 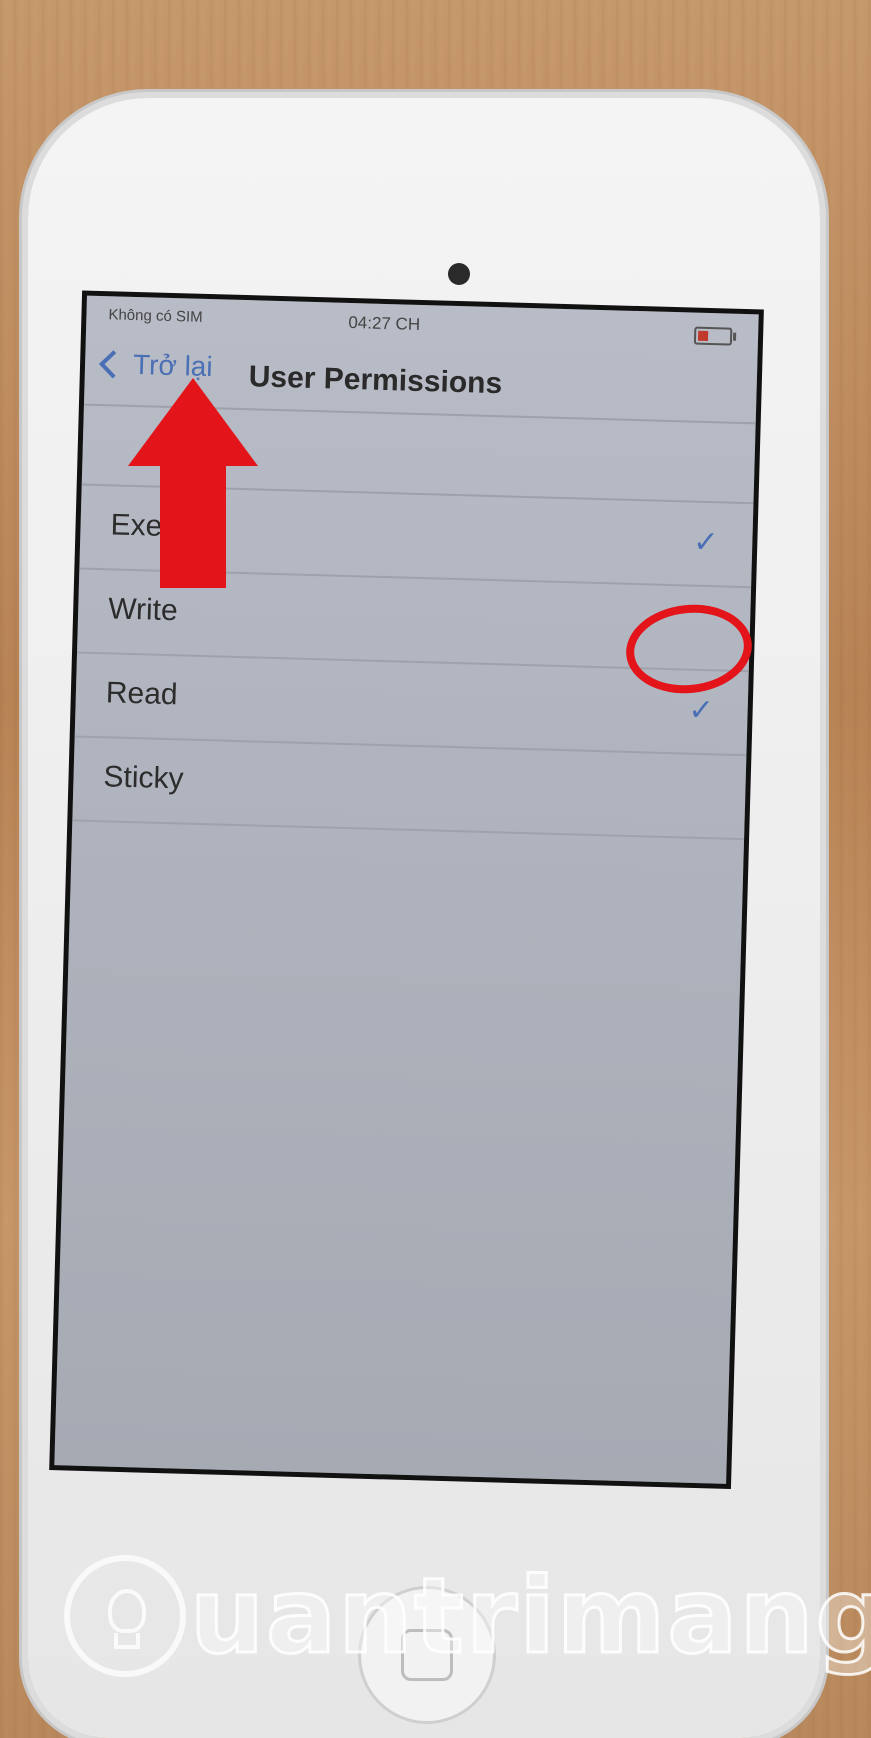 I want to click on permission-row-sticky: Sticky, so click(x=409, y=789).